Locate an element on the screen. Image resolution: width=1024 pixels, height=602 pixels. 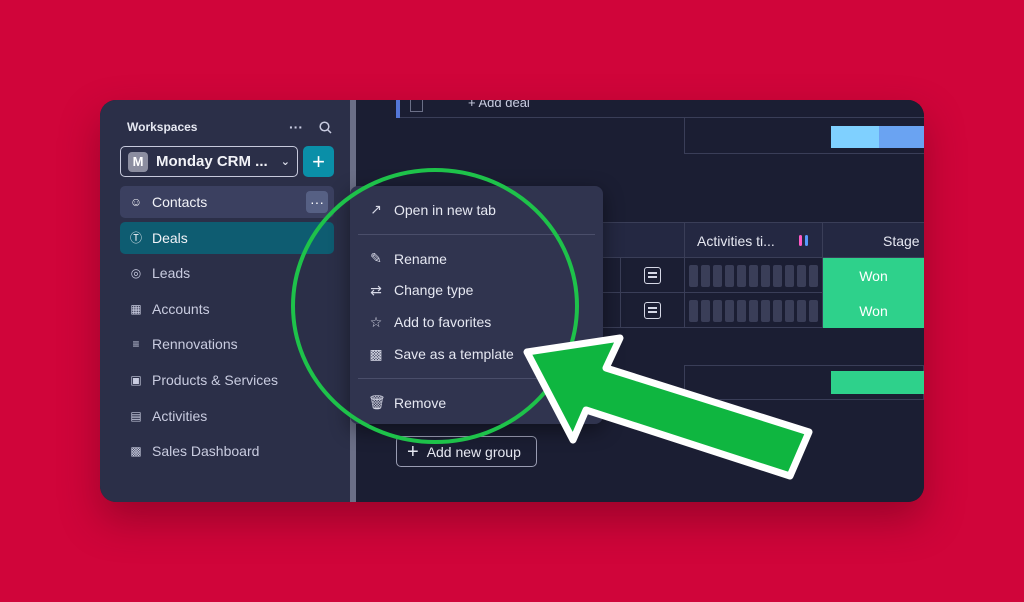
search-icon is located at coordinates (325, 127).